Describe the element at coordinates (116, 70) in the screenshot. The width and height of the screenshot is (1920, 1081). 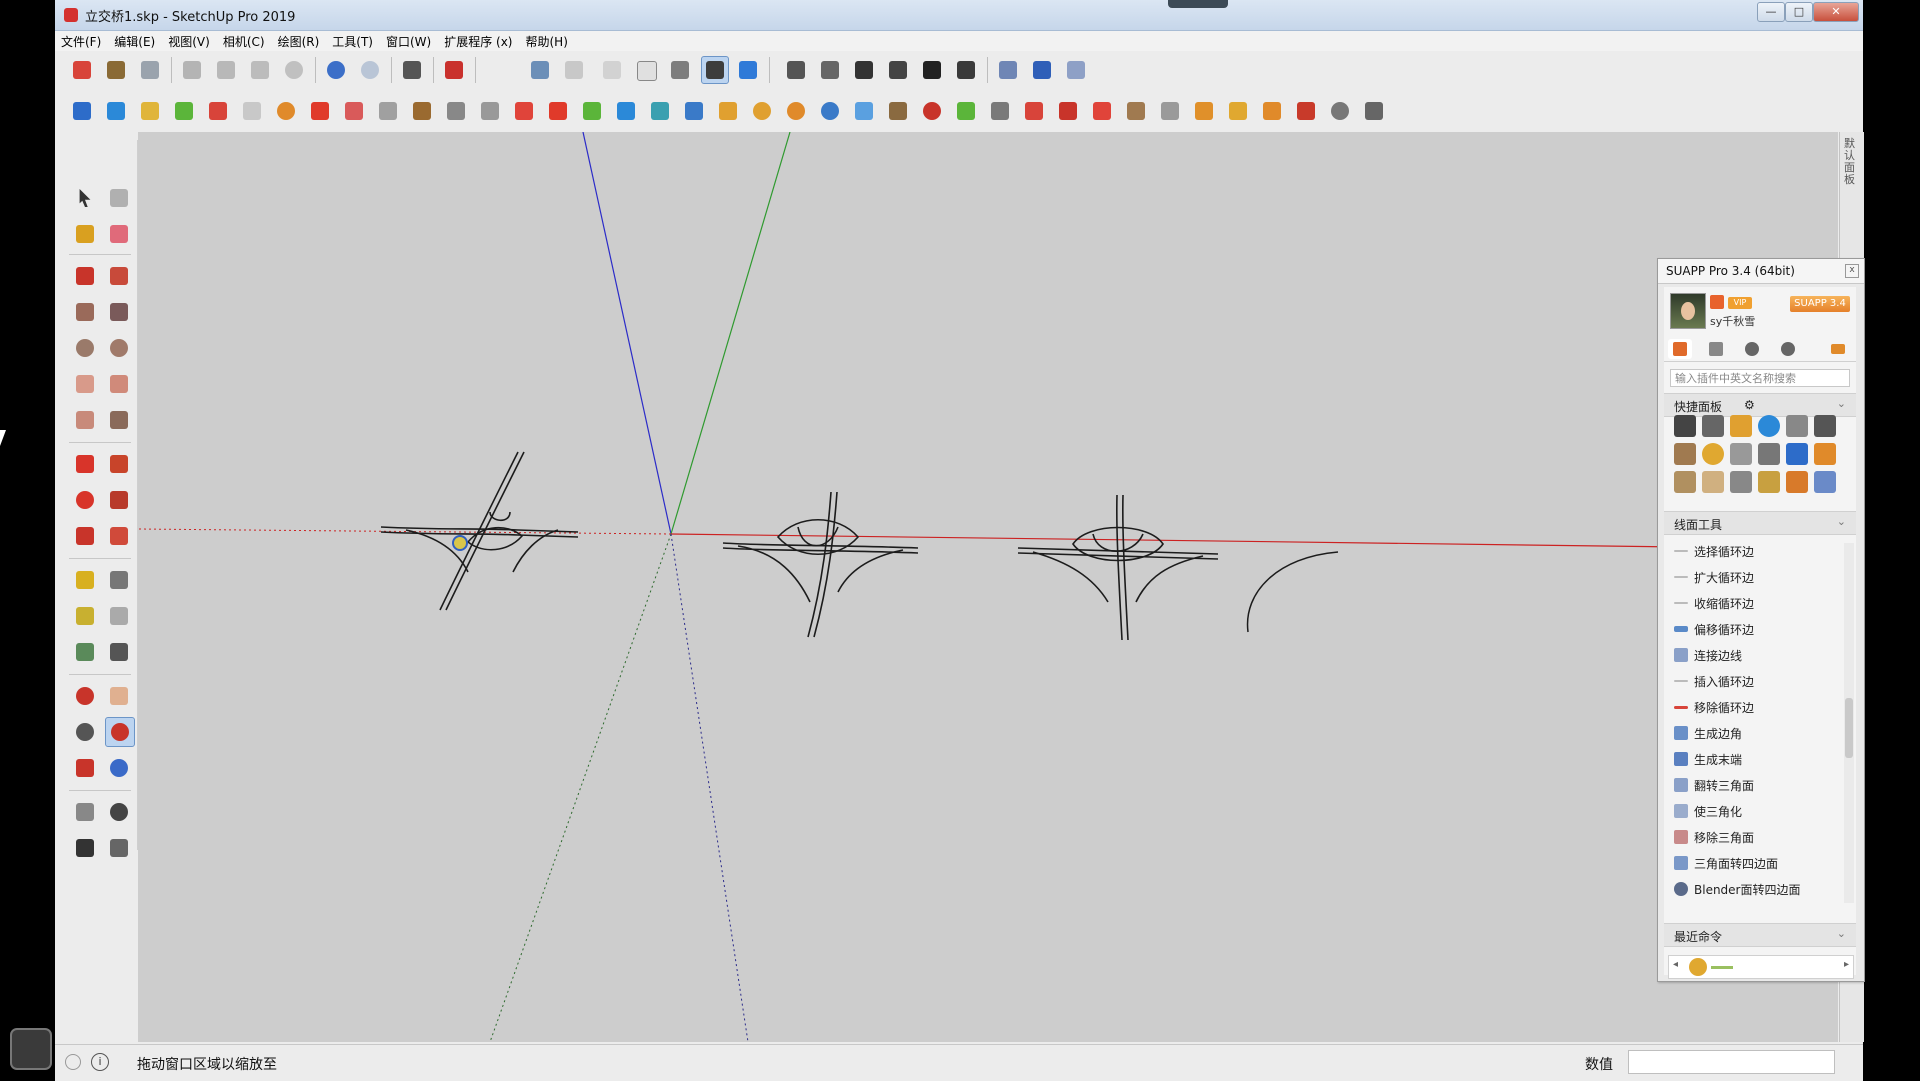
I see `open-folder-icon` at that location.